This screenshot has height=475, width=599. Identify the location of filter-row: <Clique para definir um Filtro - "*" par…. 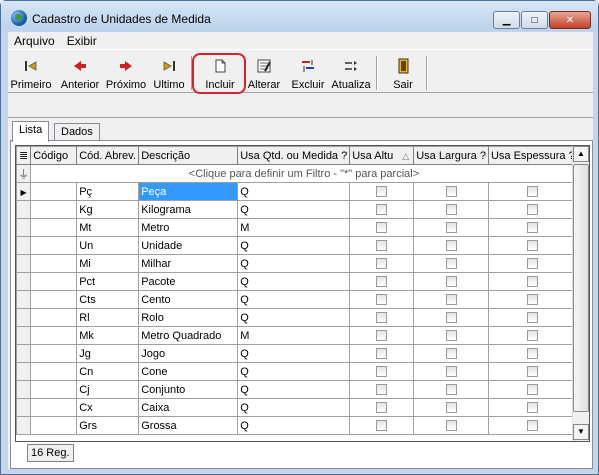
(304, 173).